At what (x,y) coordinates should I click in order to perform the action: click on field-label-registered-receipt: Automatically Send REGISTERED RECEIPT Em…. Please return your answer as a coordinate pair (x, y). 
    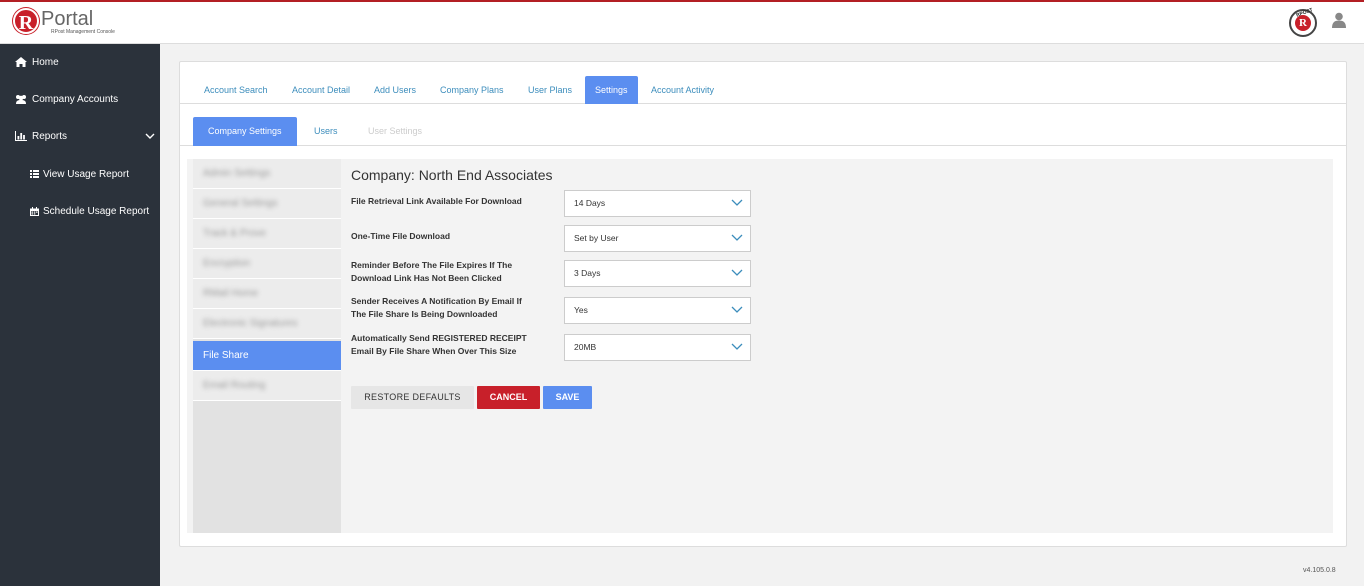
    Looking at the image, I should click on (439, 344).